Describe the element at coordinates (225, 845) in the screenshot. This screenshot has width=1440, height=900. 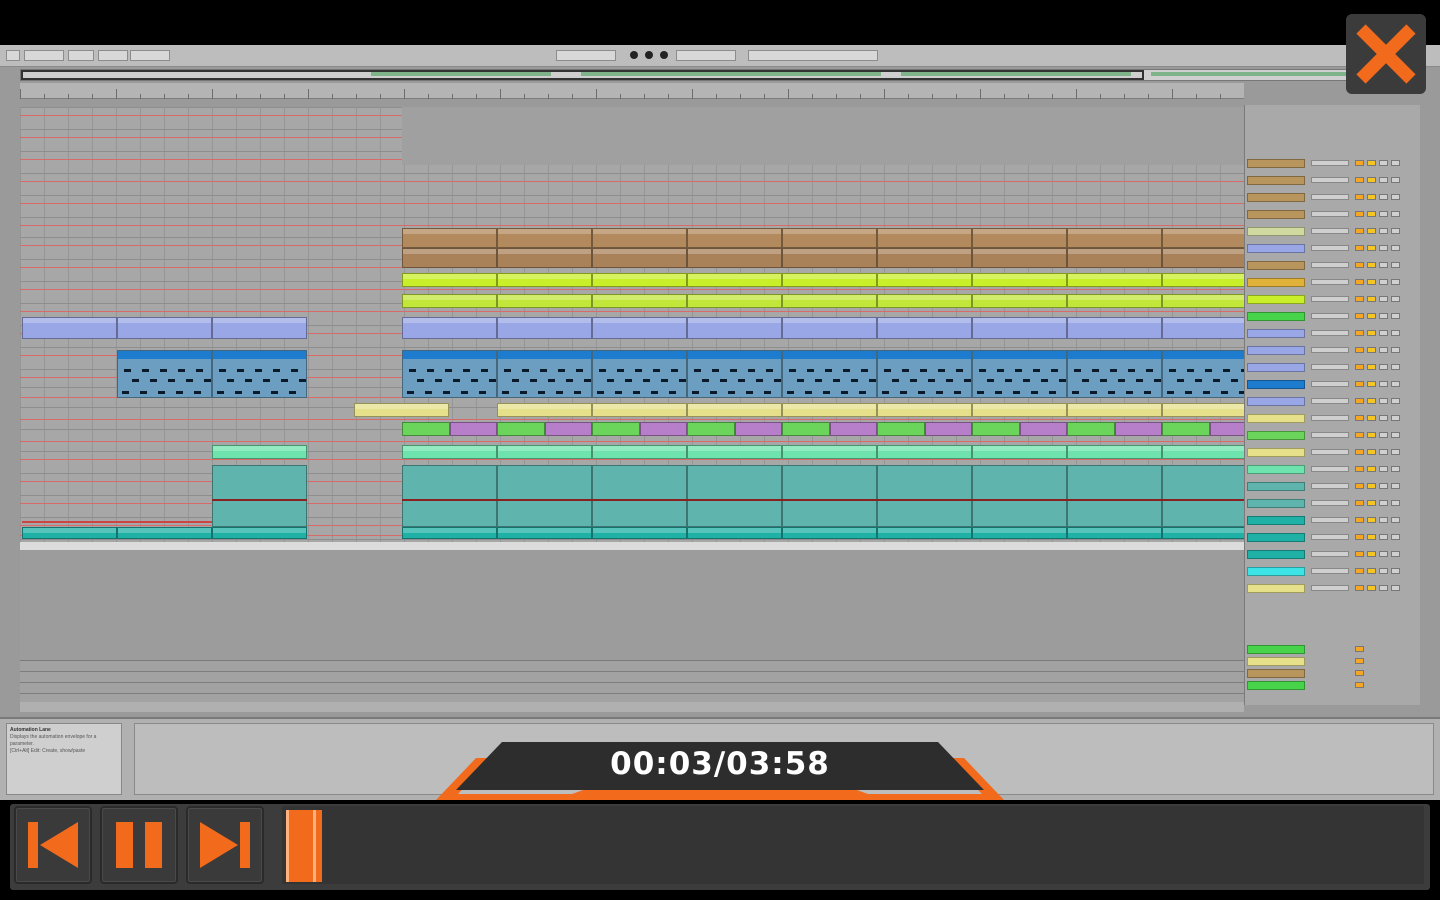
I see `next-button` at that location.